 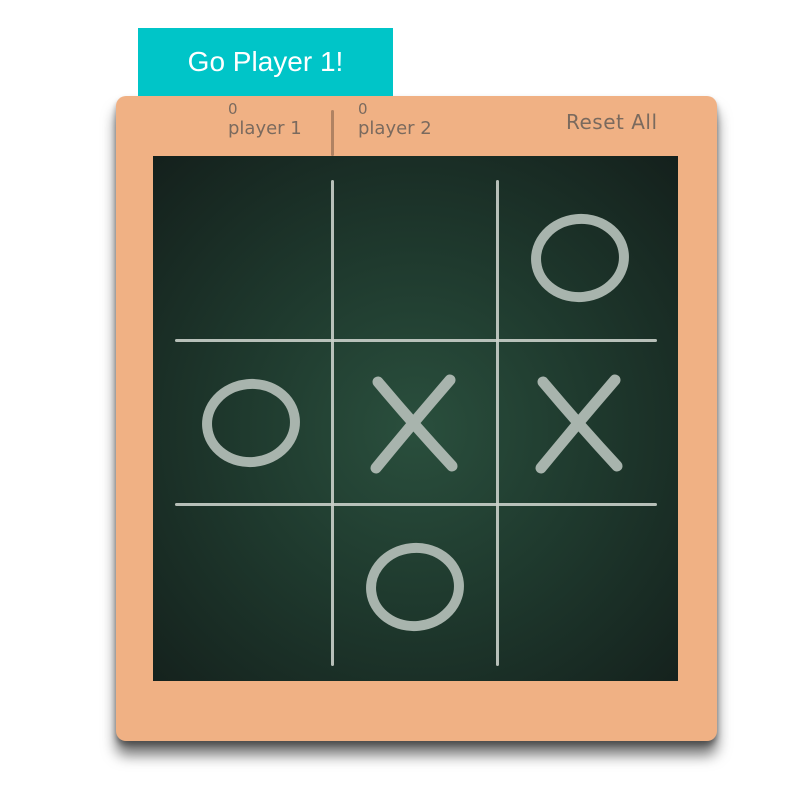 What do you see at coordinates (612, 122) in the screenshot?
I see `reset-all-button: Reset All` at bounding box center [612, 122].